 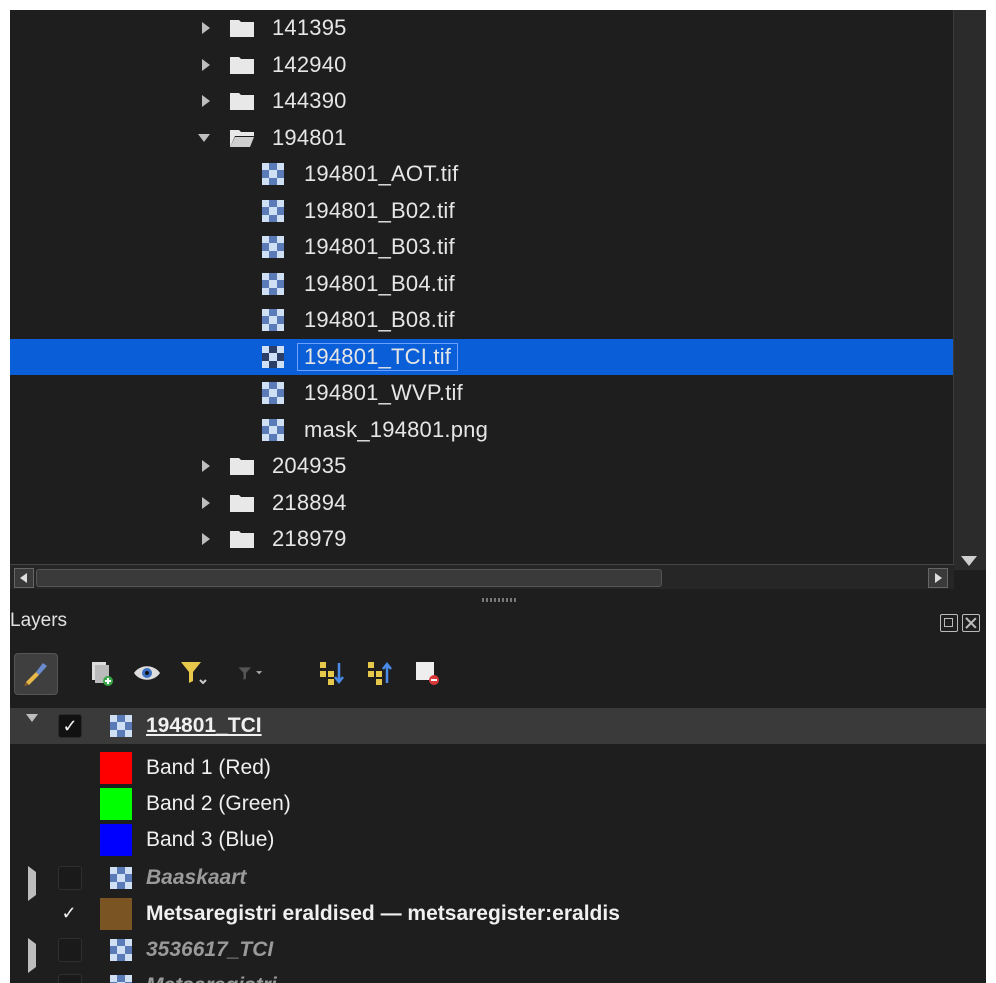 What do you see at coordinates (204, 725) in the screenshot?
I see `layer-name: 194801_TCI` at bounding box center [204, 725].